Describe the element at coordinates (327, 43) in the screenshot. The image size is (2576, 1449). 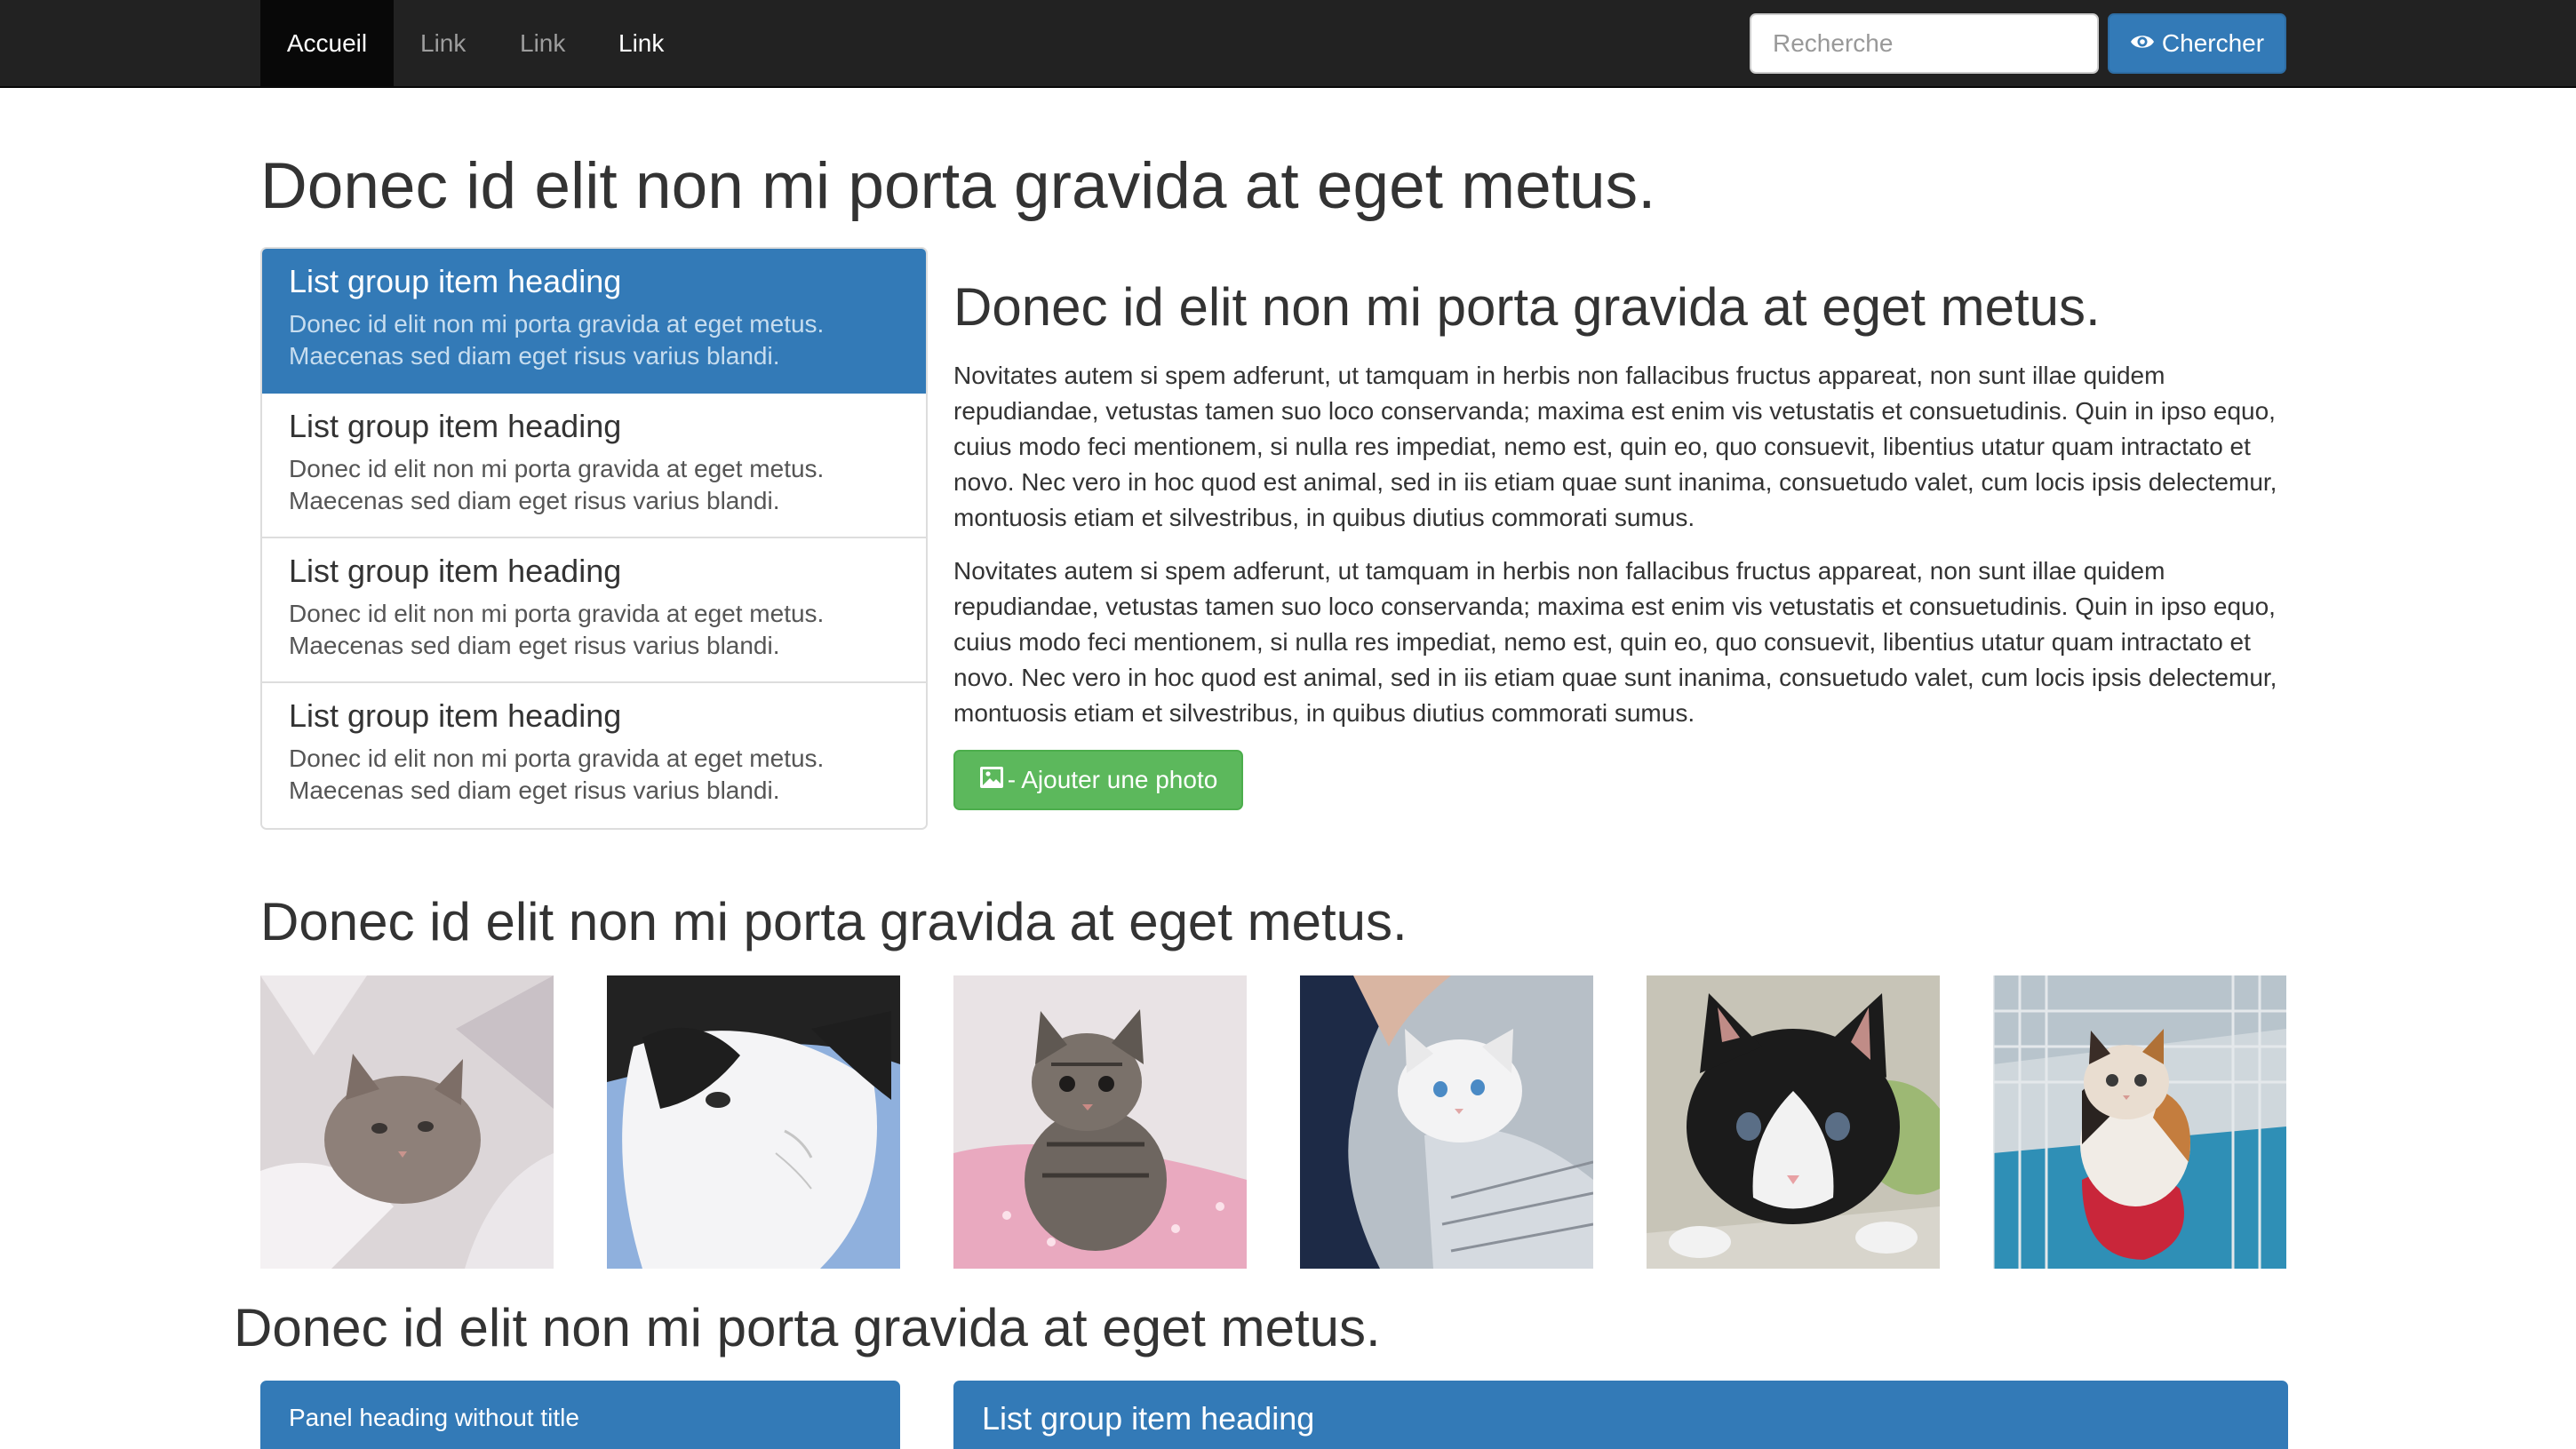
I see `nav-link-accueil: Accueil` at that location.